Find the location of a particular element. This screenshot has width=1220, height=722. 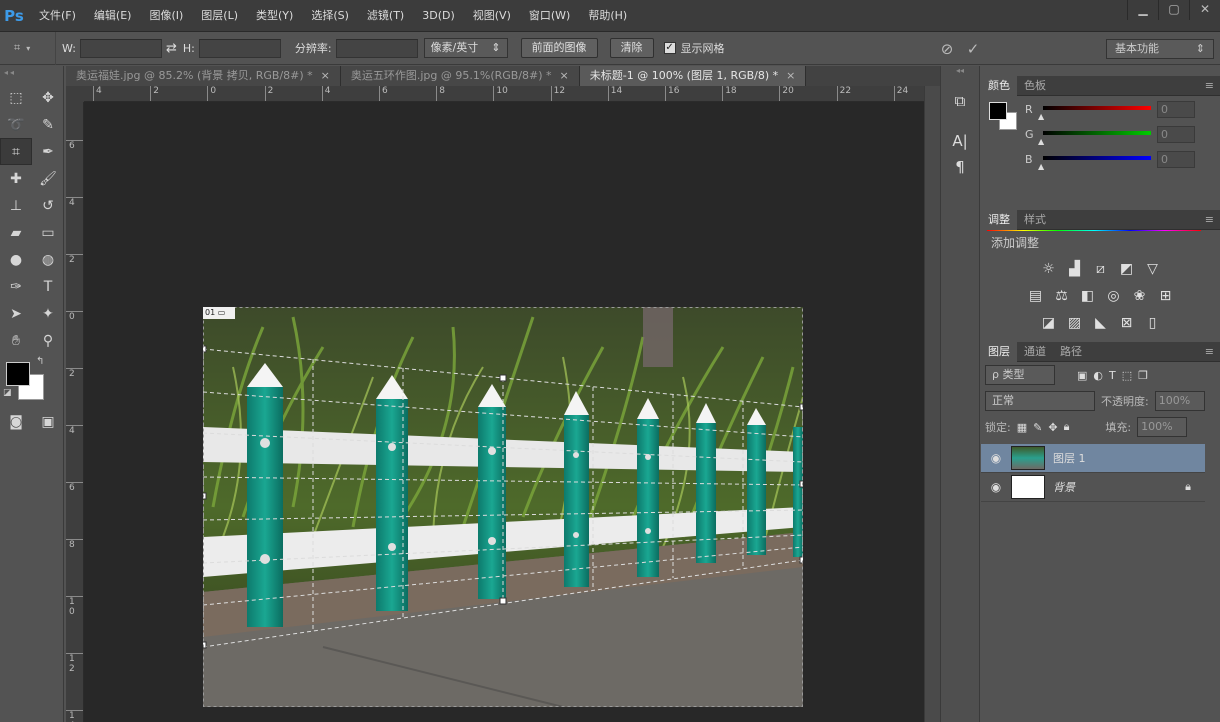

close-icon: × is located at coordinates (325, 75).